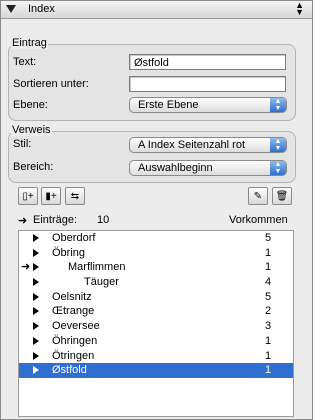  I want to click on level-popup: Erste Ebene ▲ ▼, so click(208, 105).